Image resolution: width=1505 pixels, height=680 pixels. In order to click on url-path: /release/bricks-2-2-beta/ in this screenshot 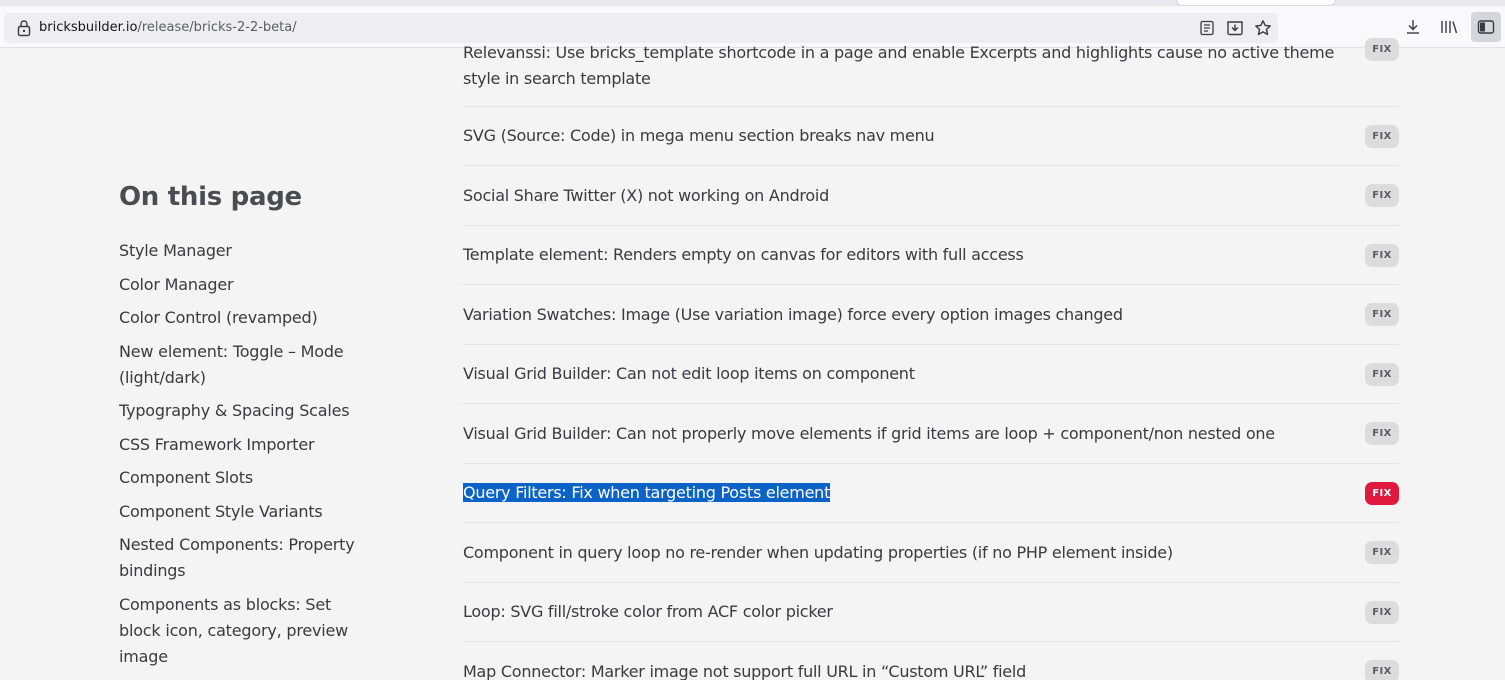, I will do `click(217, 27)`.